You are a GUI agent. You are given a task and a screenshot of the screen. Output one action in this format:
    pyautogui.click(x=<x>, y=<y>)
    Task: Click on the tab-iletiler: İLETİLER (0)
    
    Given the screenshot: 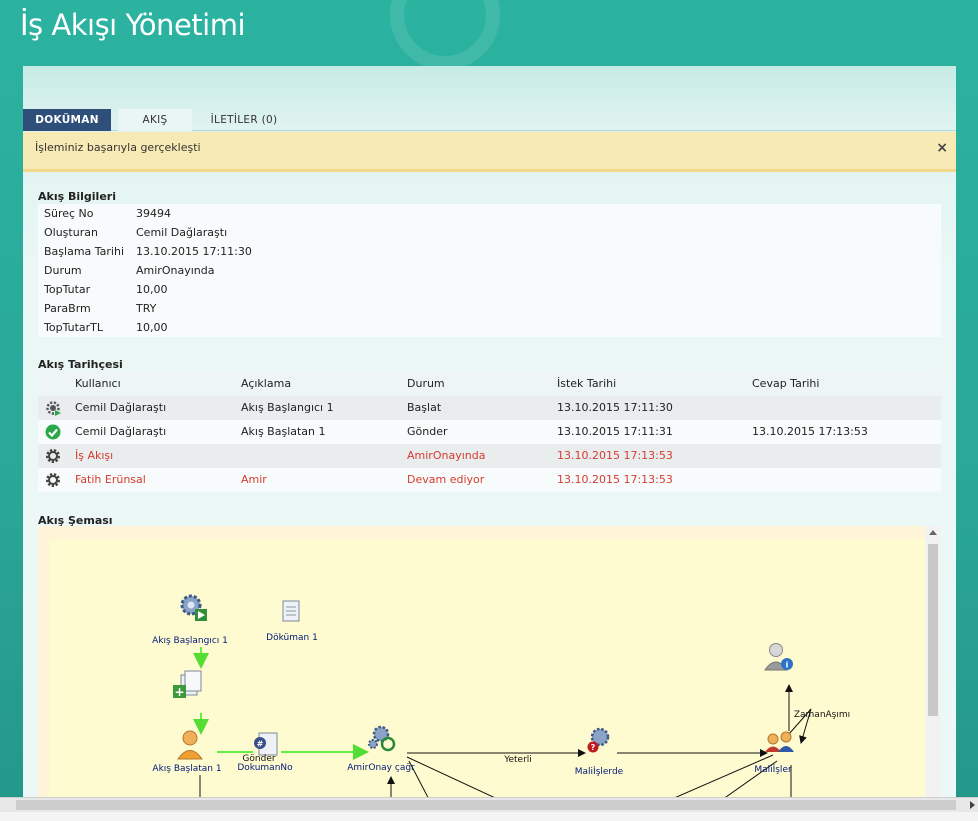 What is the action you would take?
    pyautogui.click(x=244, y=120)
    